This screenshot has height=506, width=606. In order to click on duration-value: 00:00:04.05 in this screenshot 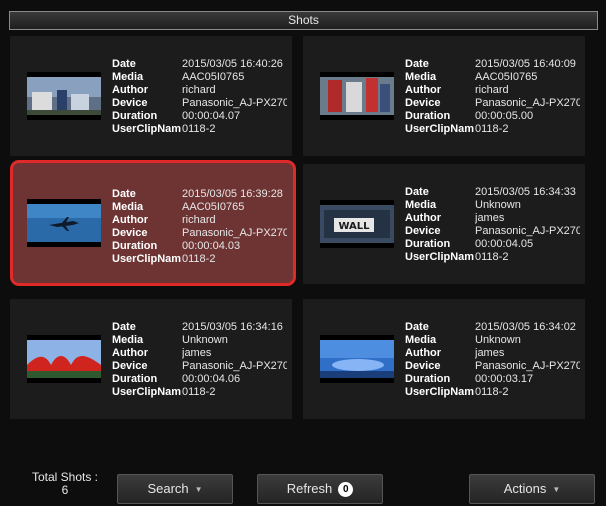, I will do `click(504, 244)`.